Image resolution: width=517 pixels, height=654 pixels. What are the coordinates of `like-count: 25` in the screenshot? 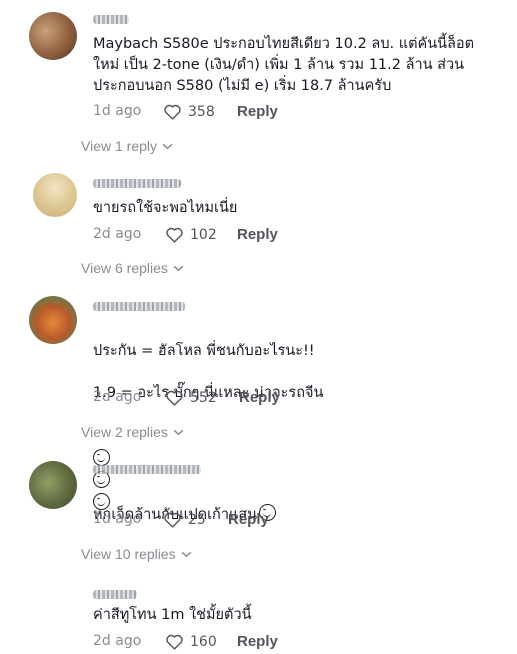 It's located at (197, 519).